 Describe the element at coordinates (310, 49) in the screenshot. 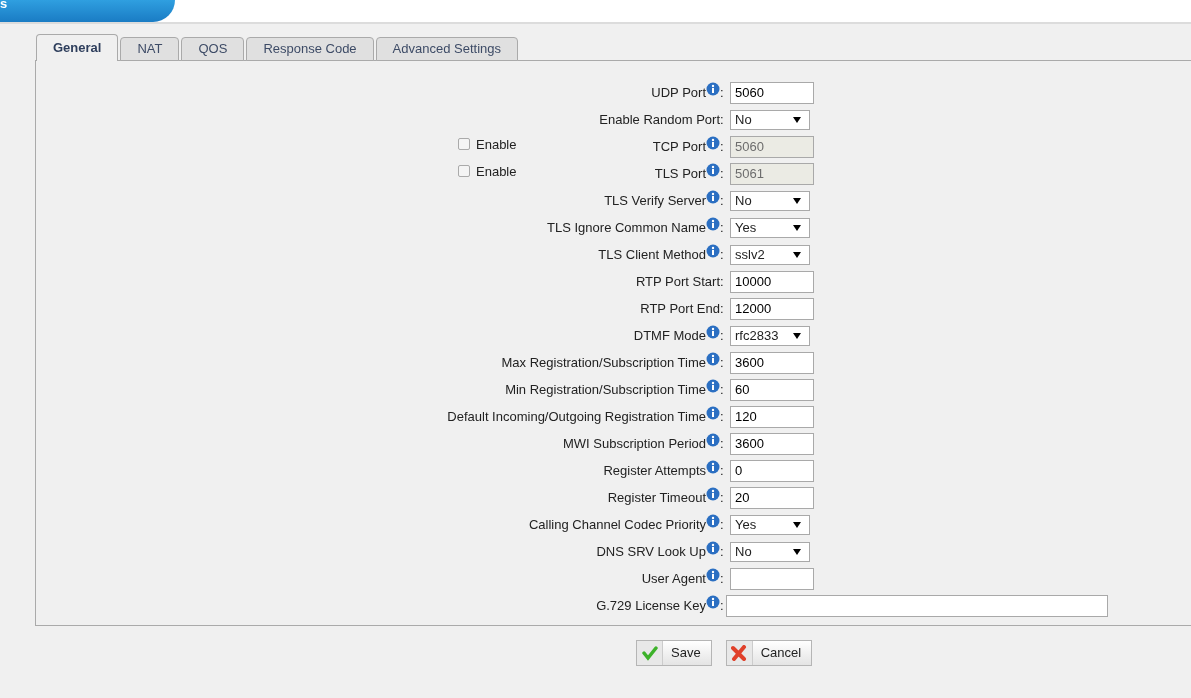

I see `tab: Response Code` at that location.